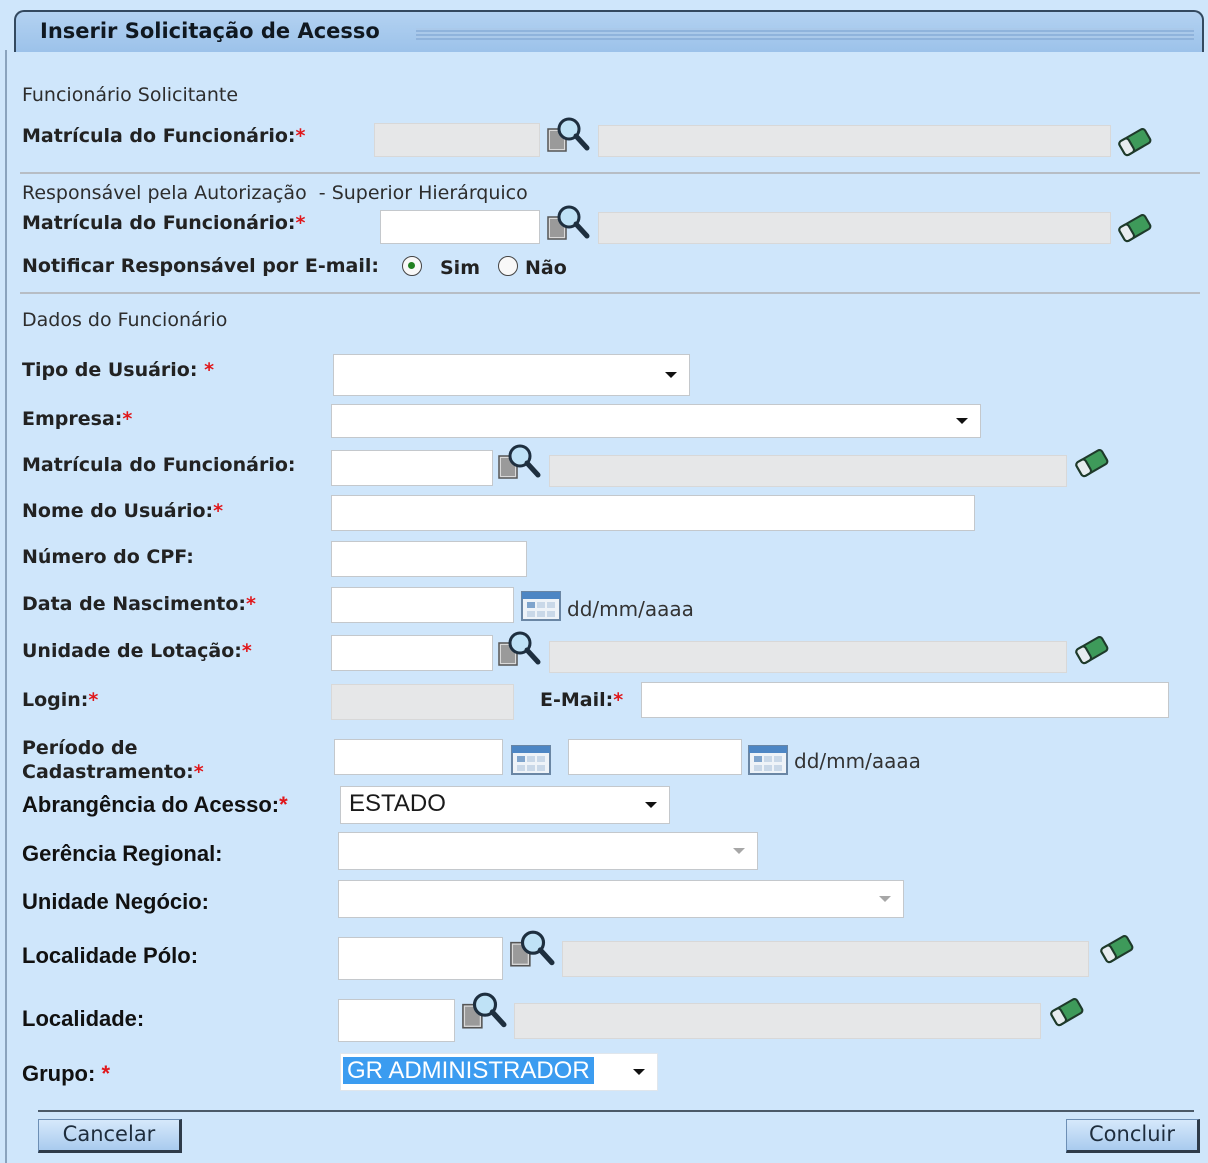 The height and width of the screenshot is (1163, 1208). I want to click on label-nome-usuario: Nome do Usuário:*, so click(123, 511).